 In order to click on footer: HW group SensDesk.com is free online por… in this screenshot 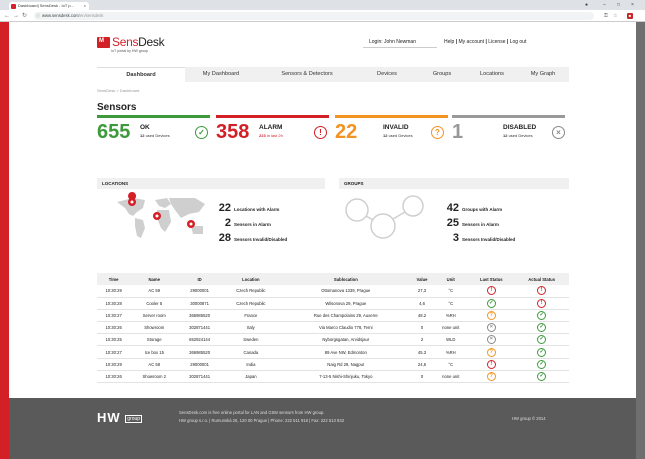, I will do `click(322, 428)`.